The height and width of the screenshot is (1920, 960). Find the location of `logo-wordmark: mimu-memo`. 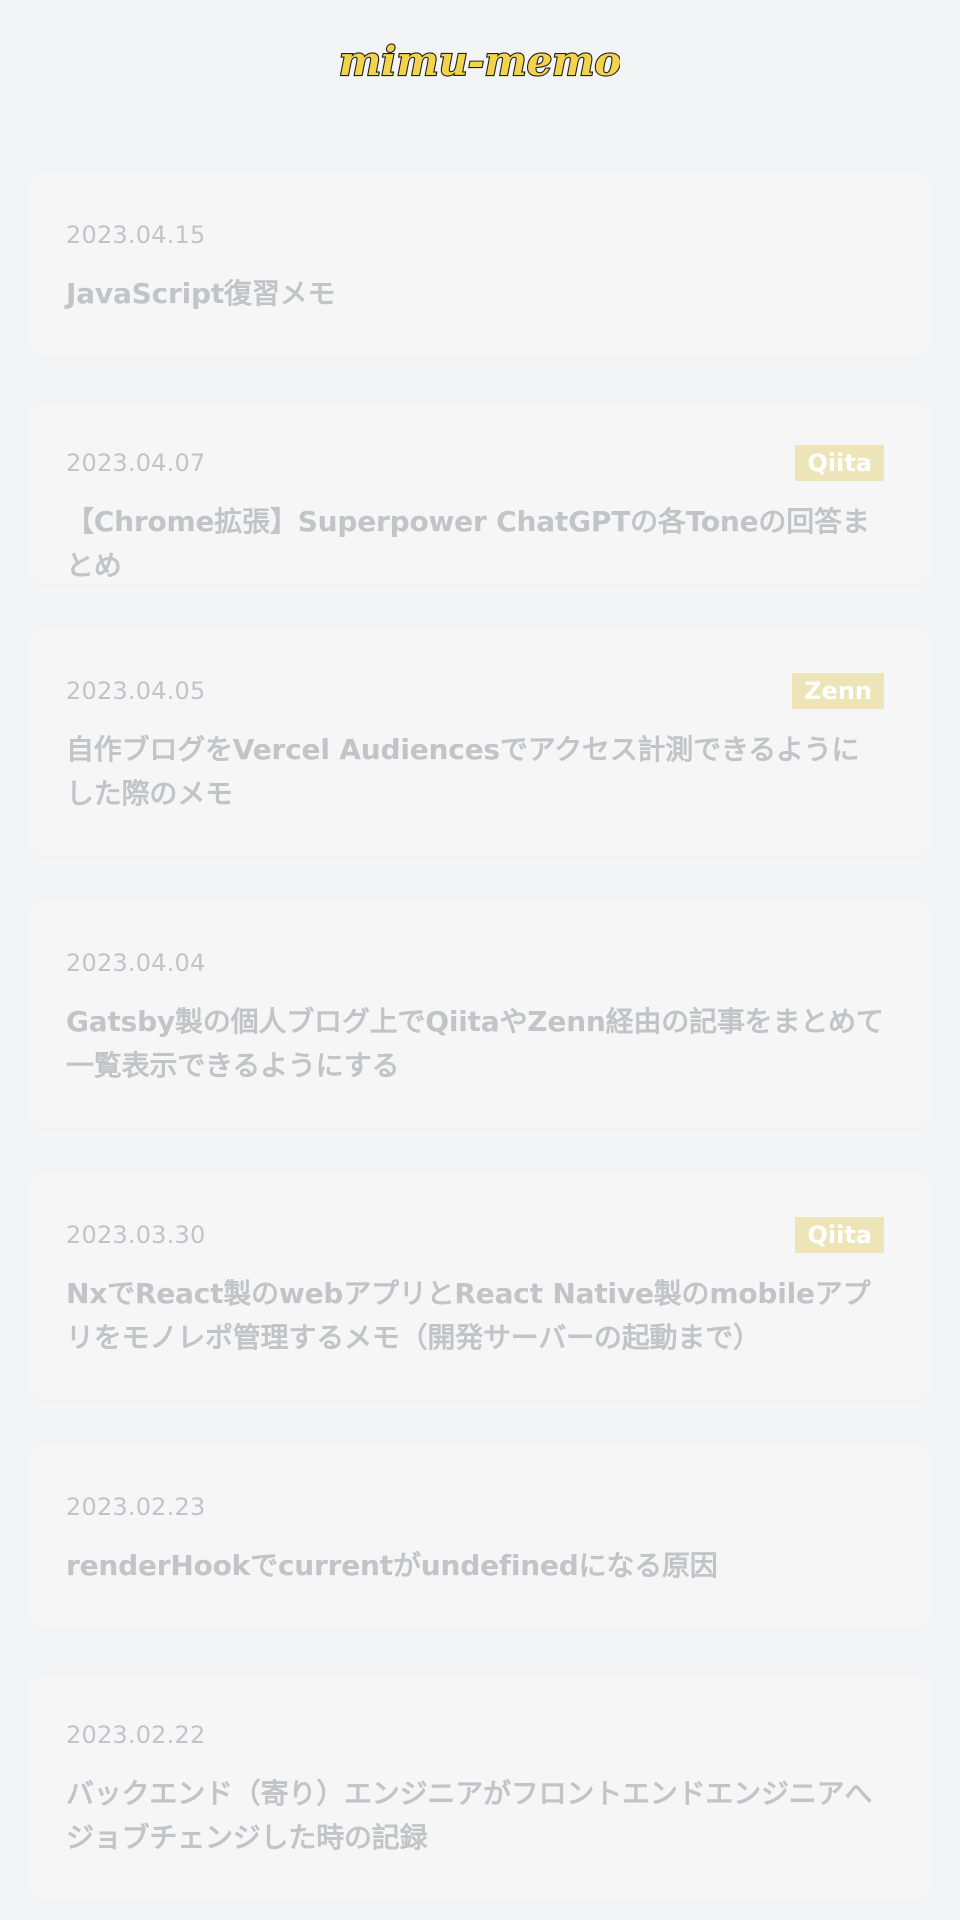

logo-wordmark: mimu-memo is located at coordinates (480, 61).